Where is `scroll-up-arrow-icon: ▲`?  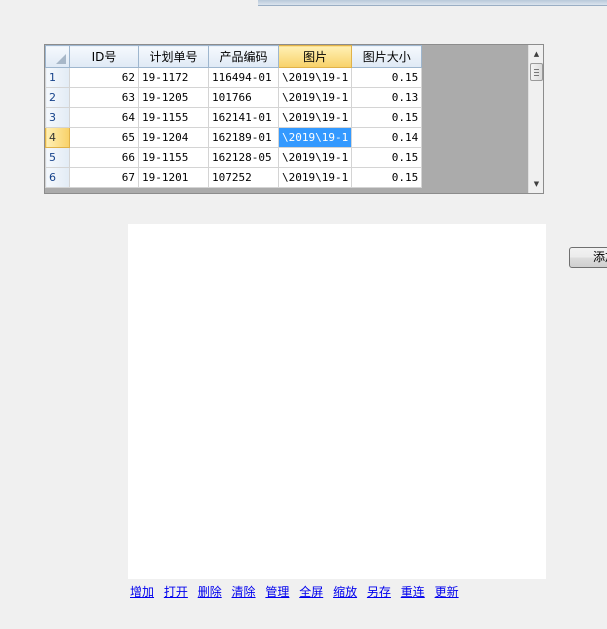
scroll-up-arrow-icon: ▲ is located at coordinates (536, 54).